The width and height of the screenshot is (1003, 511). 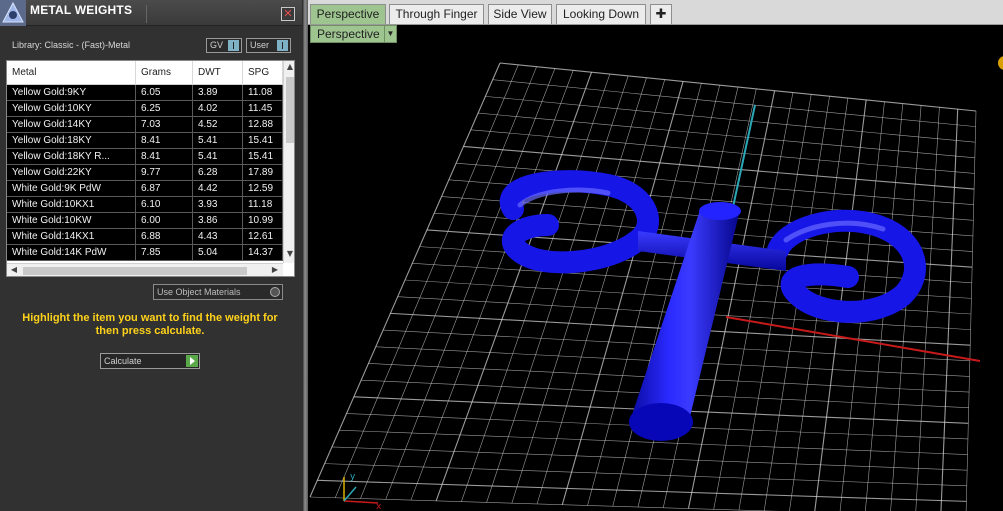 What do you see at coordinates (263, 253) in the screenshot?
I see `spg-cell: 14.37` at bounding box center [263, 253].